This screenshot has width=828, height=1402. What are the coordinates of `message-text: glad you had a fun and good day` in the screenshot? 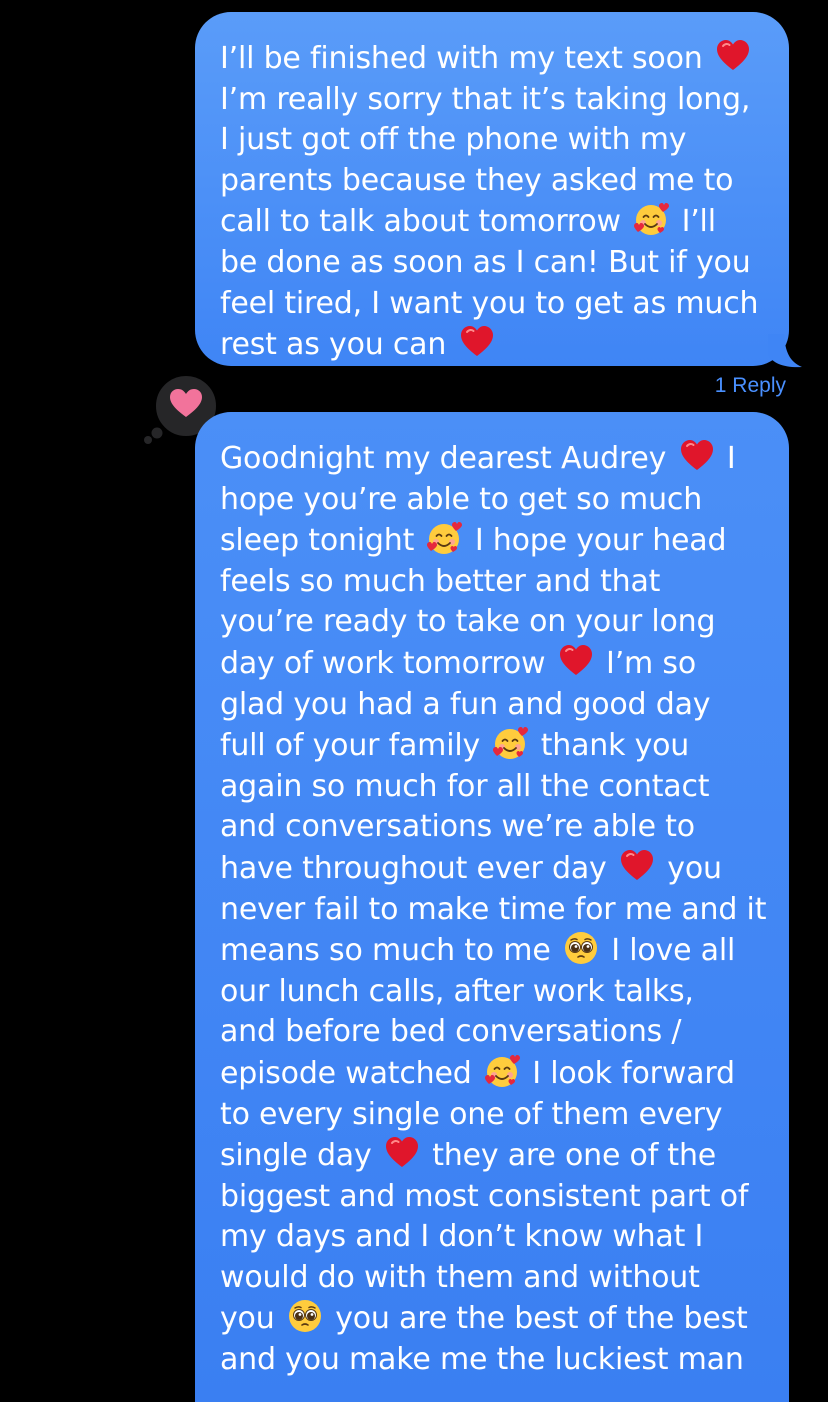 It's located at (465, 704).